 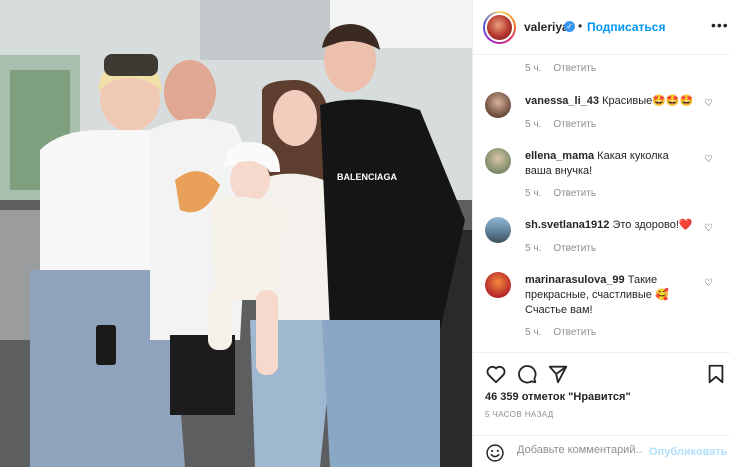 I want to click on comment-body: vanessa_li_43 Красивые🤩🤩🤩, so click(x=611, y=101).